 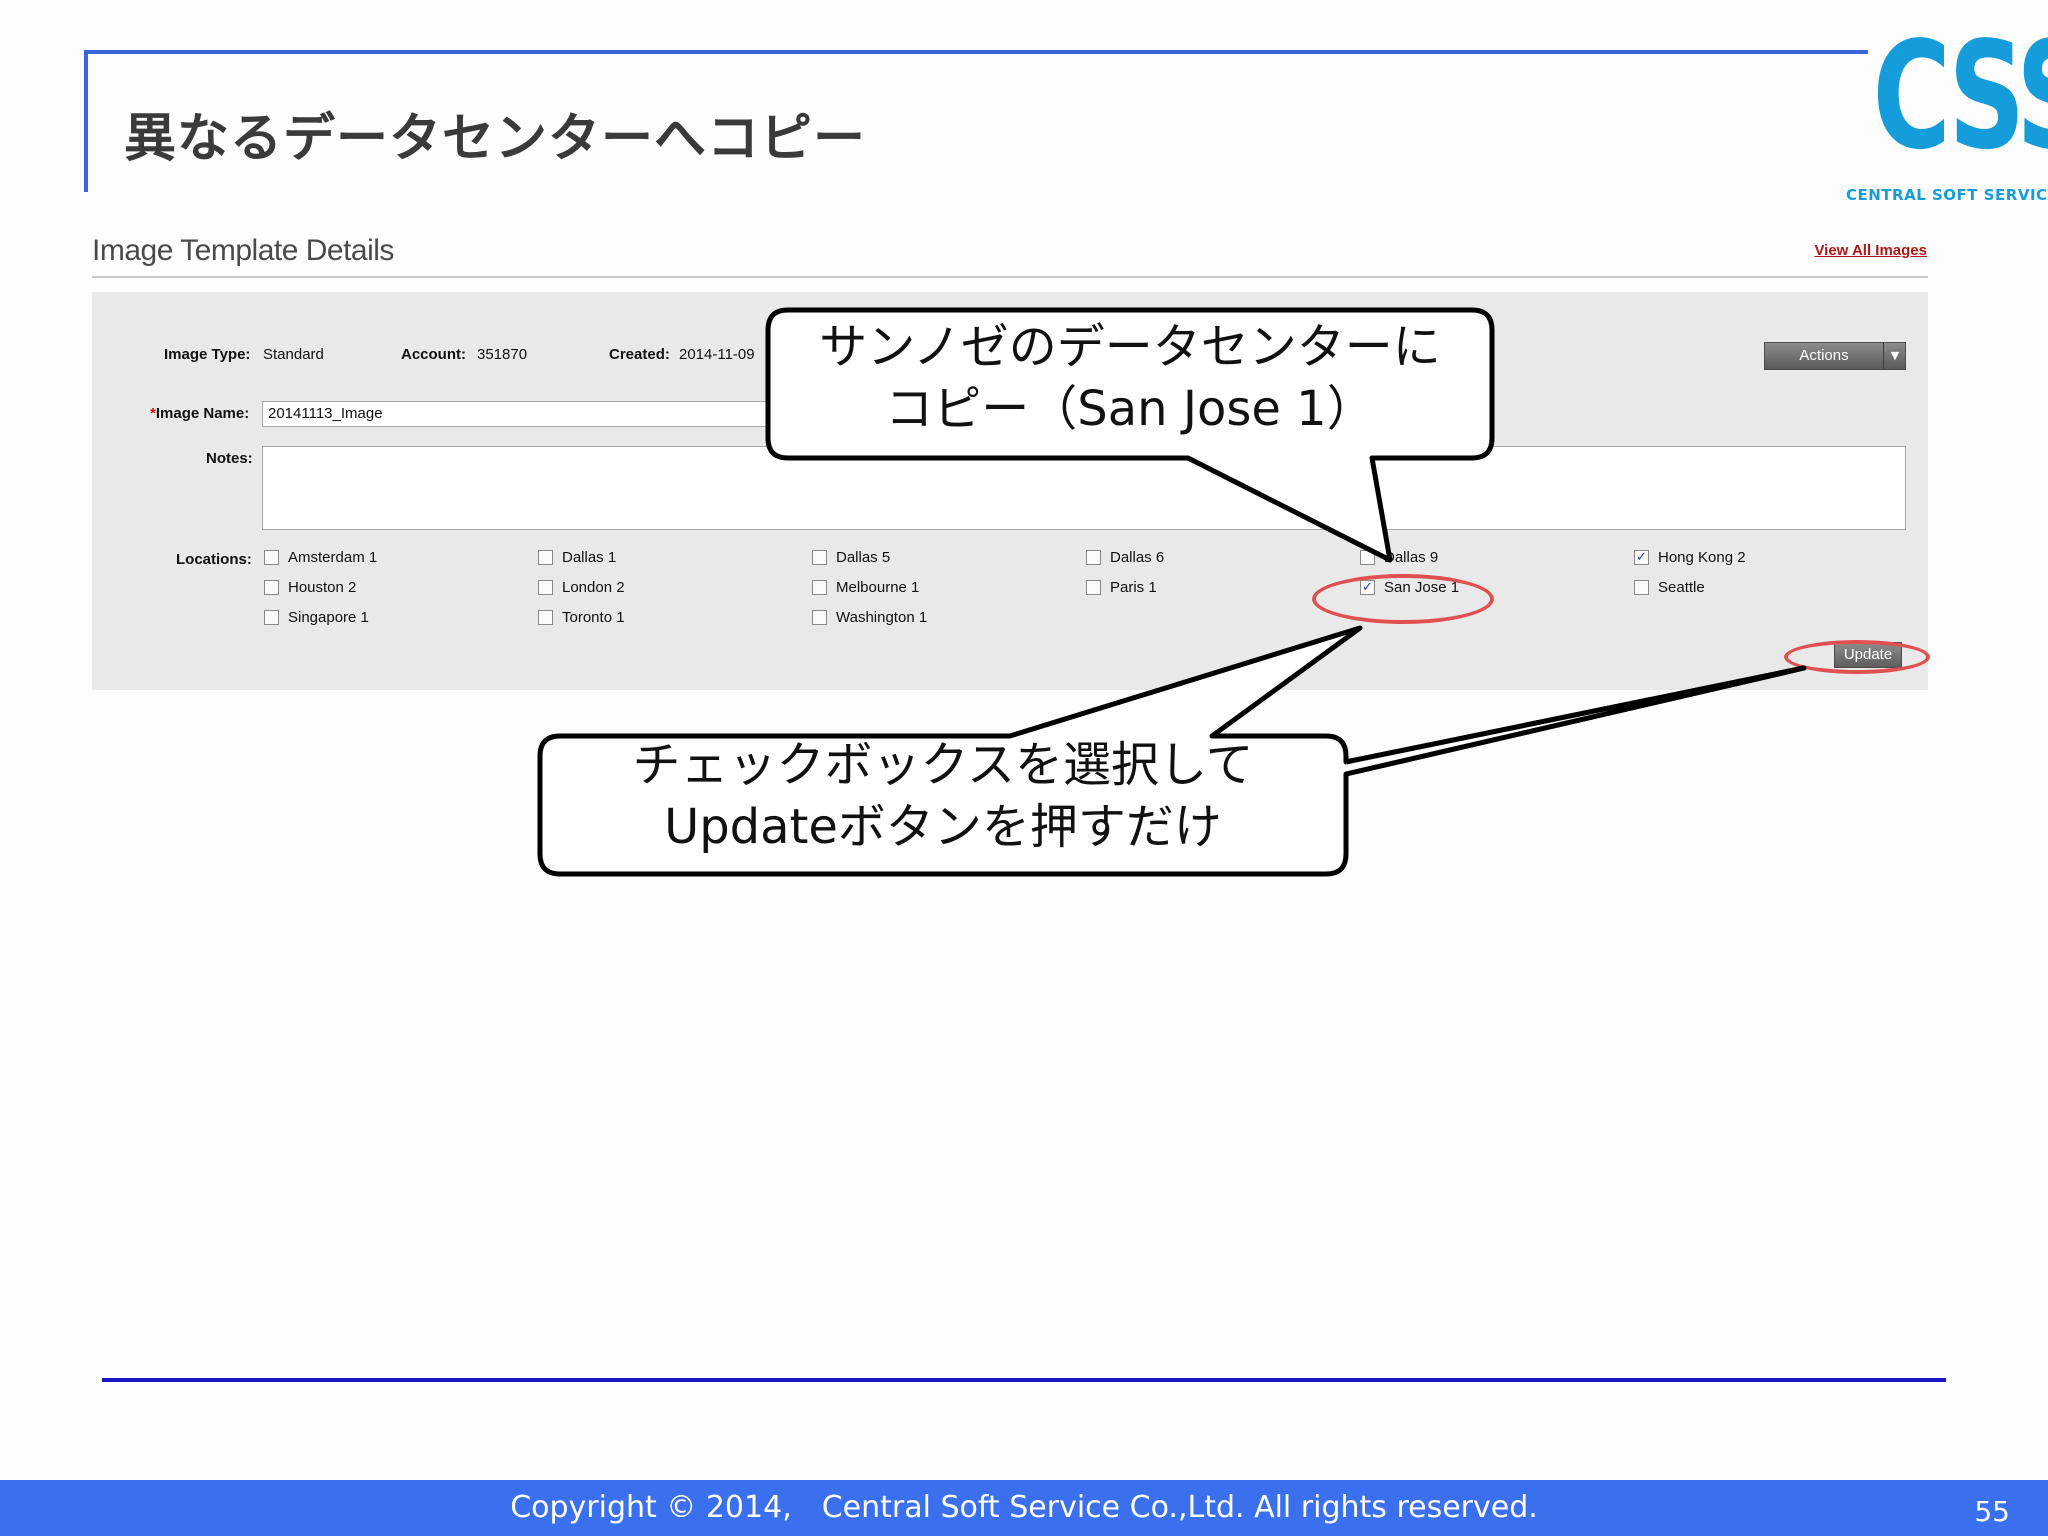 I want to click on location-label: Amsterdam 1, so click(x=333, y=557).